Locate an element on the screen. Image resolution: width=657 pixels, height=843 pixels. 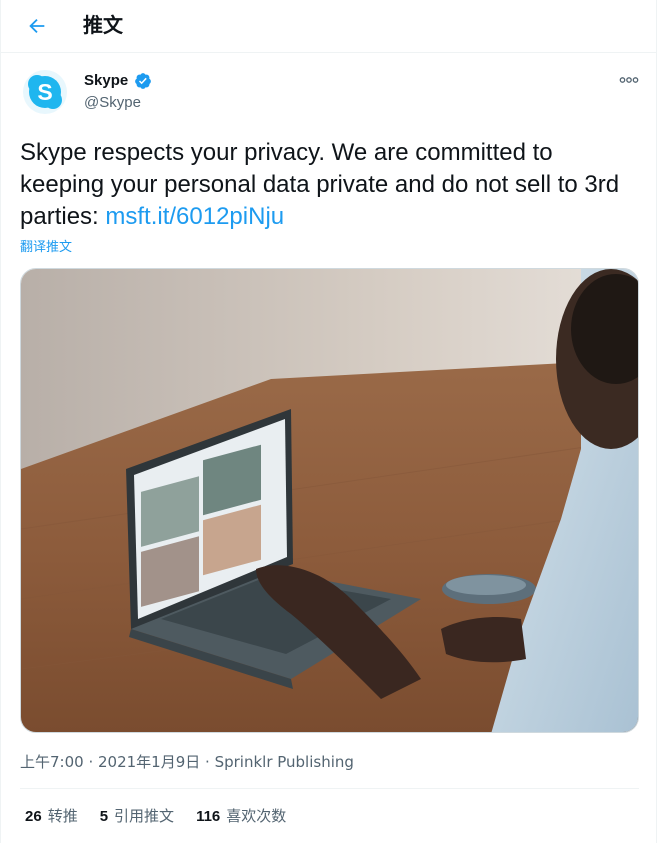
likes-stat: 116 喜欢次数 is located at coordinates (241, 816).